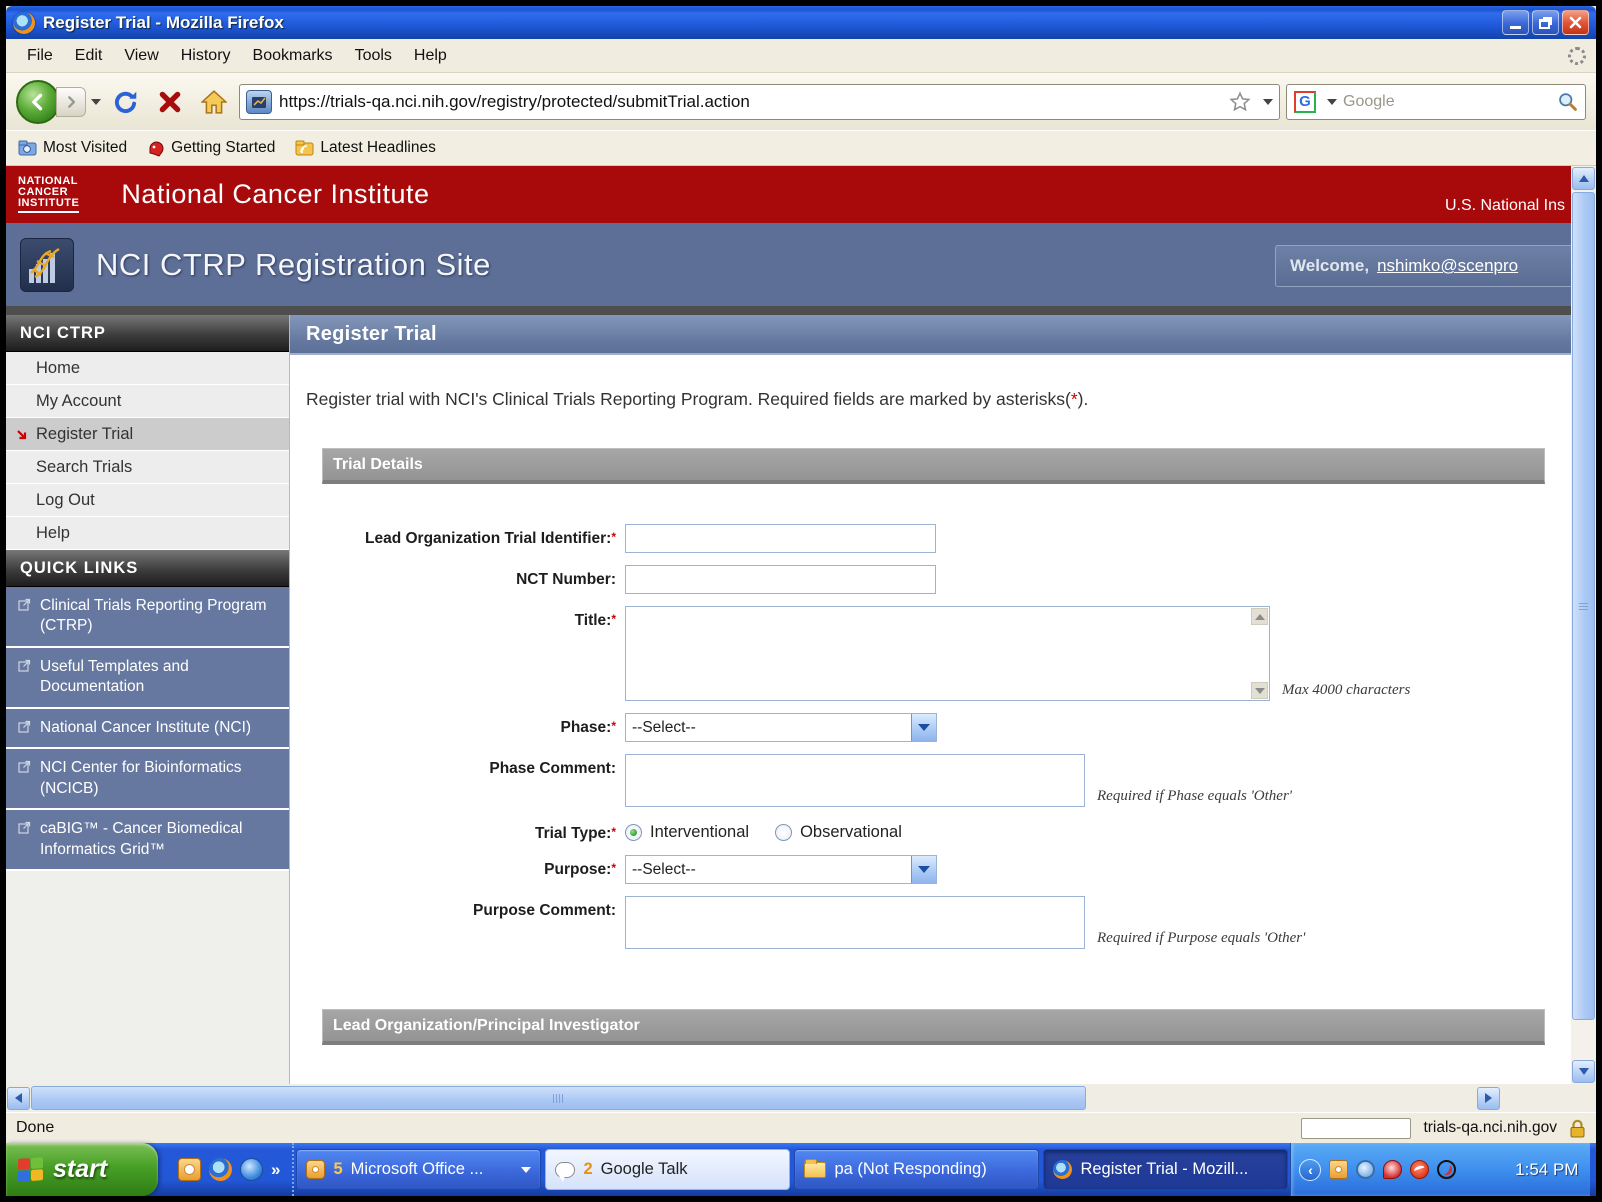 The image size is (1602, 1202). Describe the element at coordinates (588, 727) in the screenshot. I see `phase-label: Phase:*` at that location.